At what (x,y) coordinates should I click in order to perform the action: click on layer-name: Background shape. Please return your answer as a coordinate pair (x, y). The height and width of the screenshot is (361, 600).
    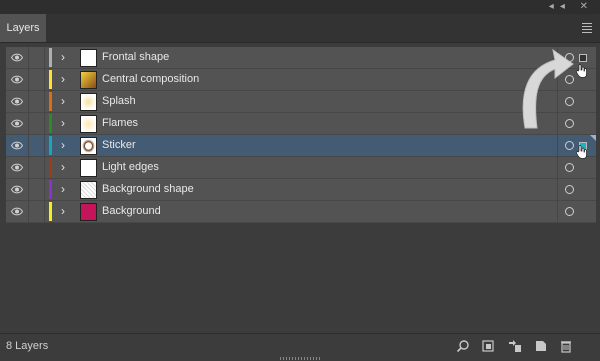
    Looking at the image, I should click on (148, 189).